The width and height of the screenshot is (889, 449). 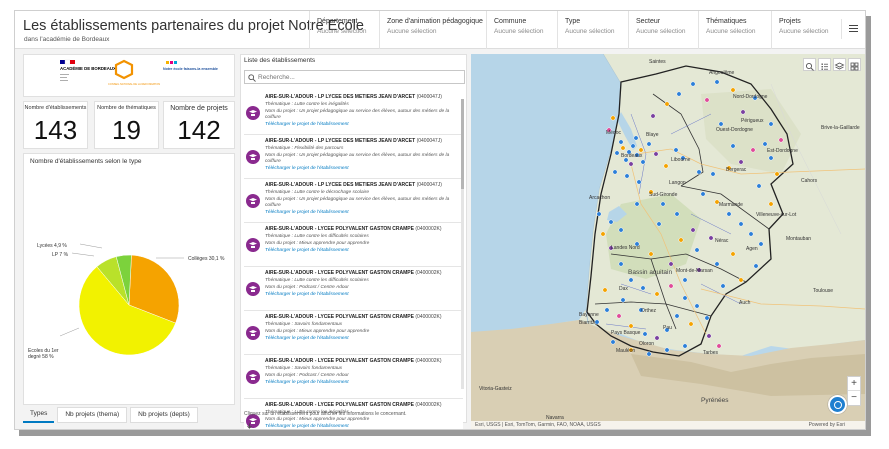 What do you see at coordinates (854, 384) in the screenshot?
I see `zoom-in-button: +` at bounding box center [854, 384].